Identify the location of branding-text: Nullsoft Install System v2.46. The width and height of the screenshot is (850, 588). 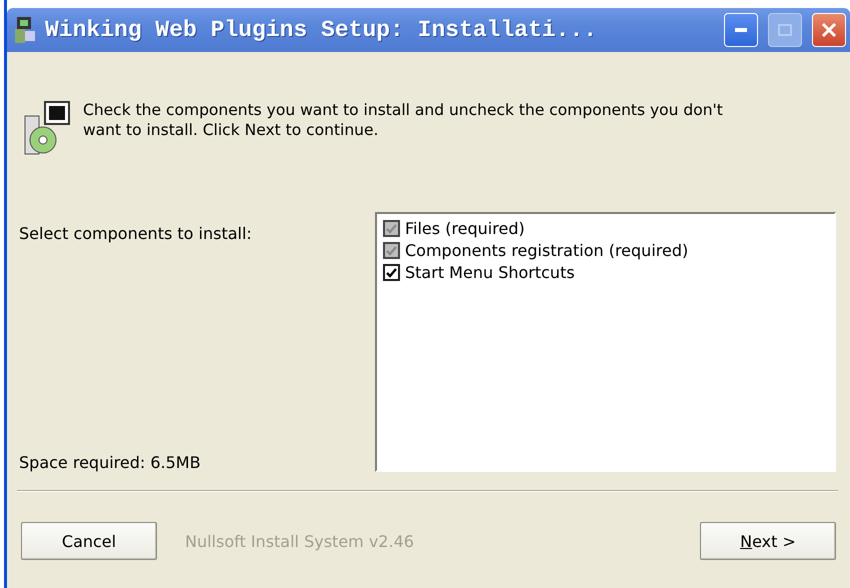
(300, 541).